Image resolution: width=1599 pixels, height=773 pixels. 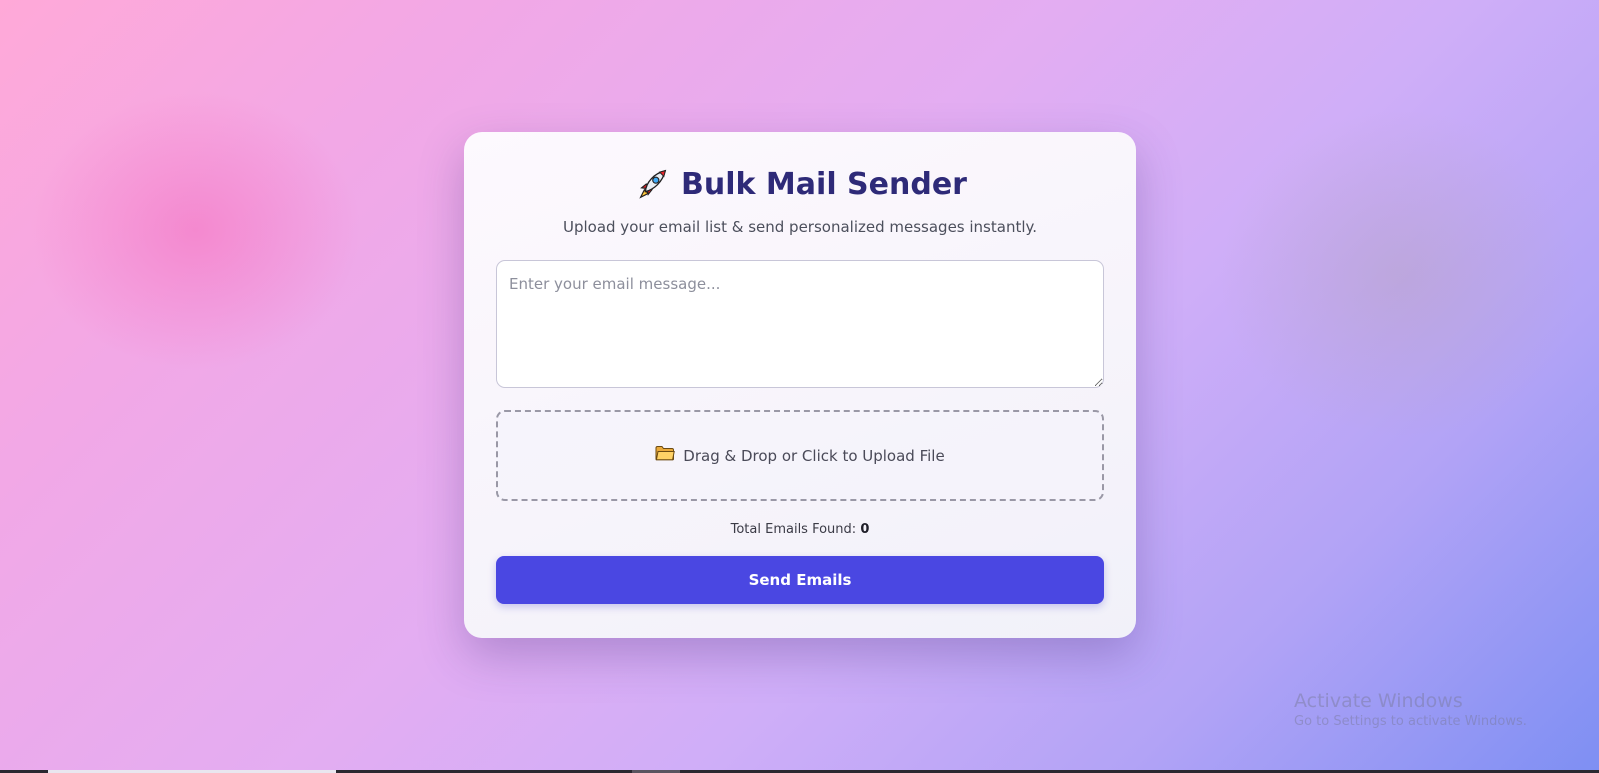 I want to click on background-glow-right, so click(x=1400, y=275).